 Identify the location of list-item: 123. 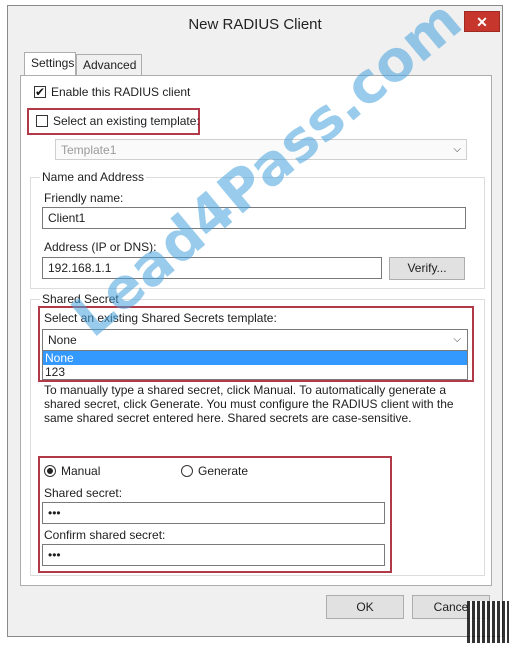
(255, 372).